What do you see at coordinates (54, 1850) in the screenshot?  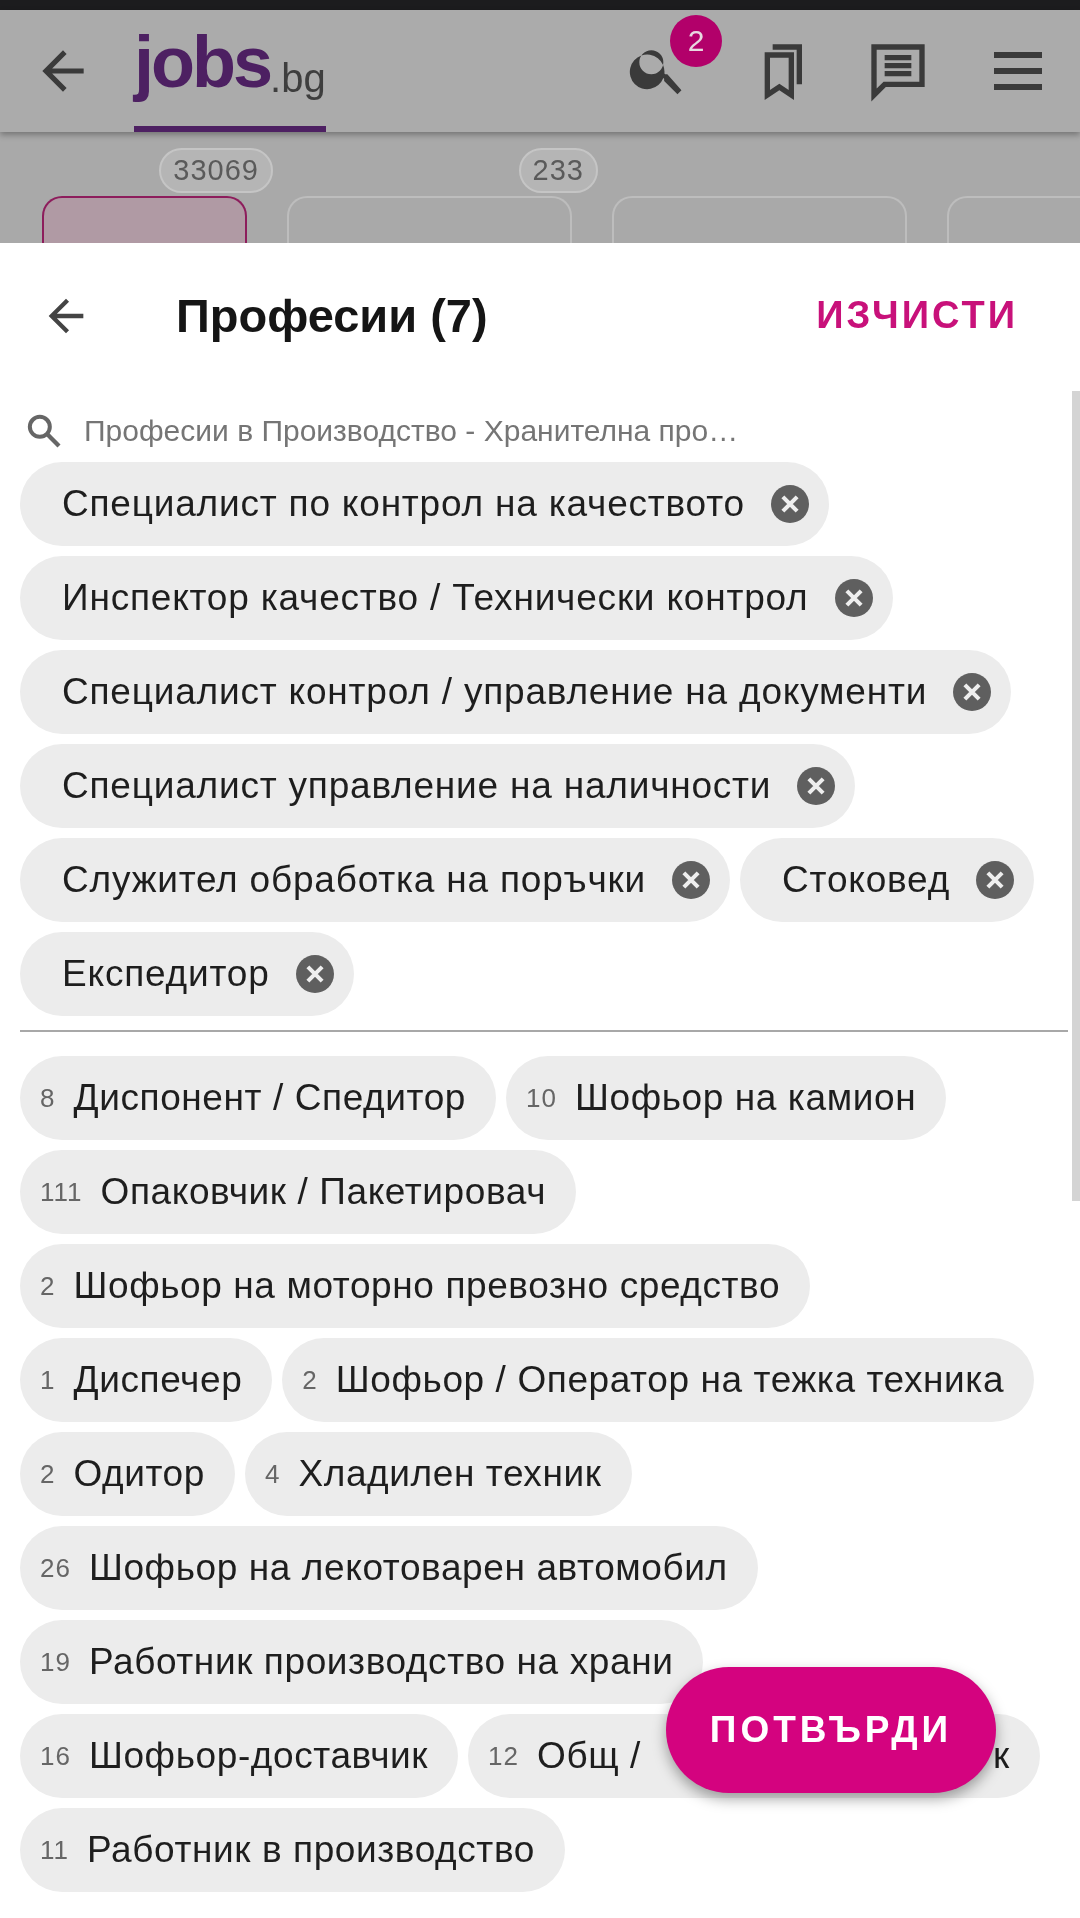 I see `job-count: 11` at bounding box center [54, 1850].